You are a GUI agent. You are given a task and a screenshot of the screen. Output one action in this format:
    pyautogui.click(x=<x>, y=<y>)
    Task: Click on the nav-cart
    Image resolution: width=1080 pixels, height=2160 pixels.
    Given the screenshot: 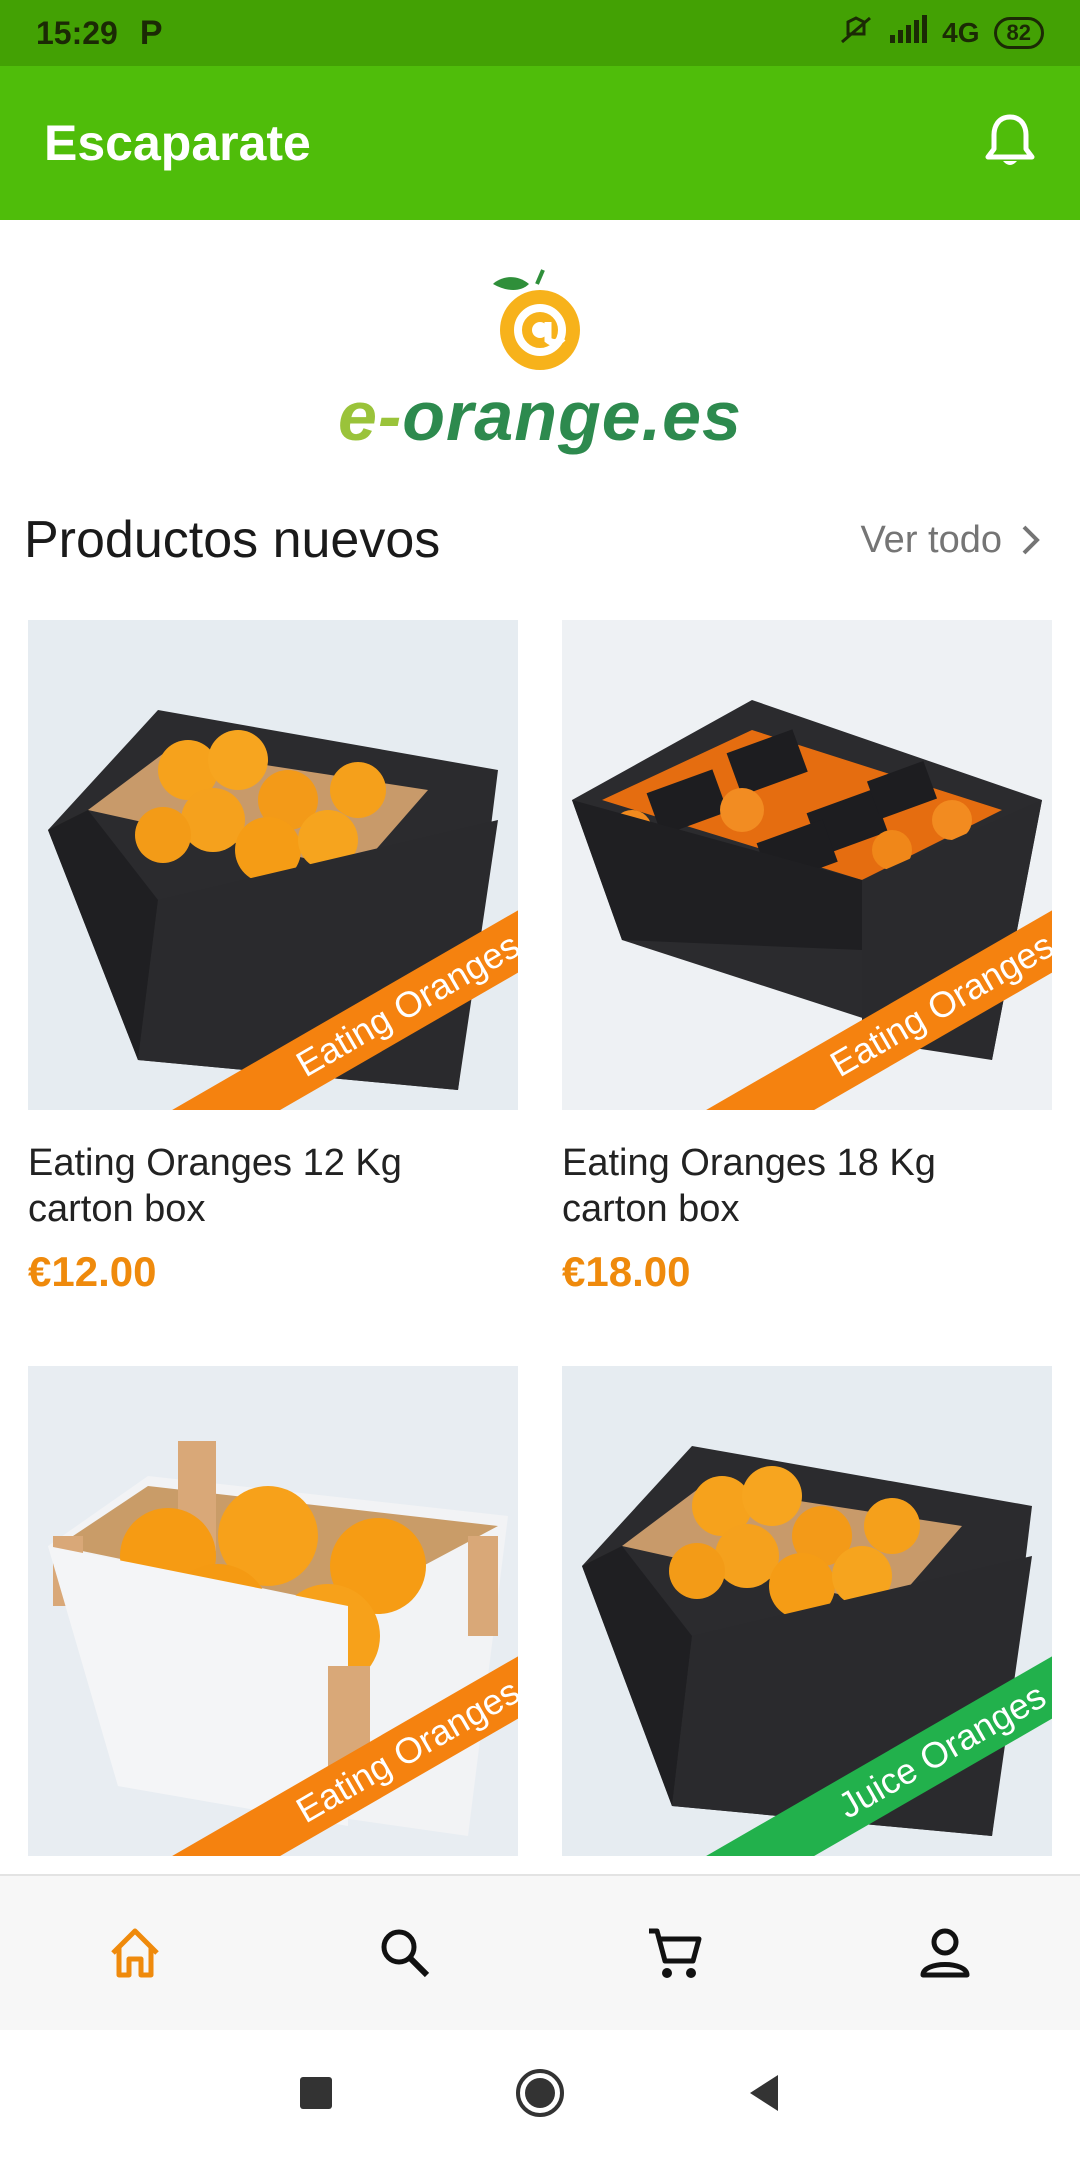 What is the action you would take?
    pyautogui.click(x=675, y=1953)
    